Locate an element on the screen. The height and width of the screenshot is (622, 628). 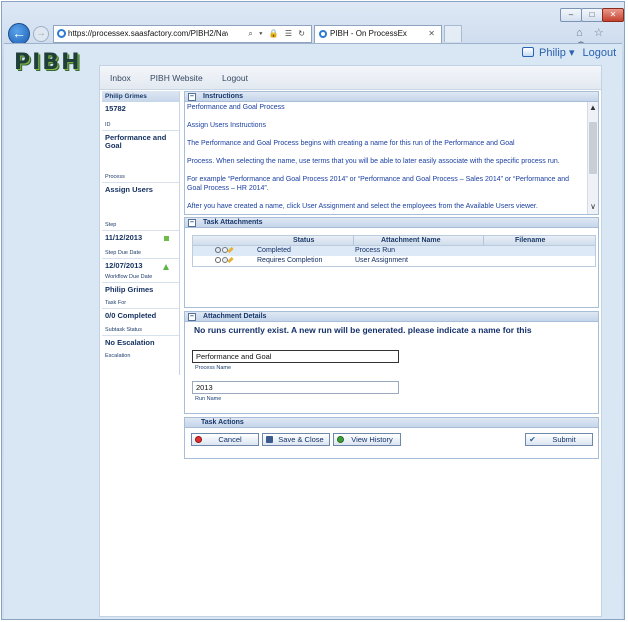
actions-title: Task Actions is located at coordinates (222, 422).